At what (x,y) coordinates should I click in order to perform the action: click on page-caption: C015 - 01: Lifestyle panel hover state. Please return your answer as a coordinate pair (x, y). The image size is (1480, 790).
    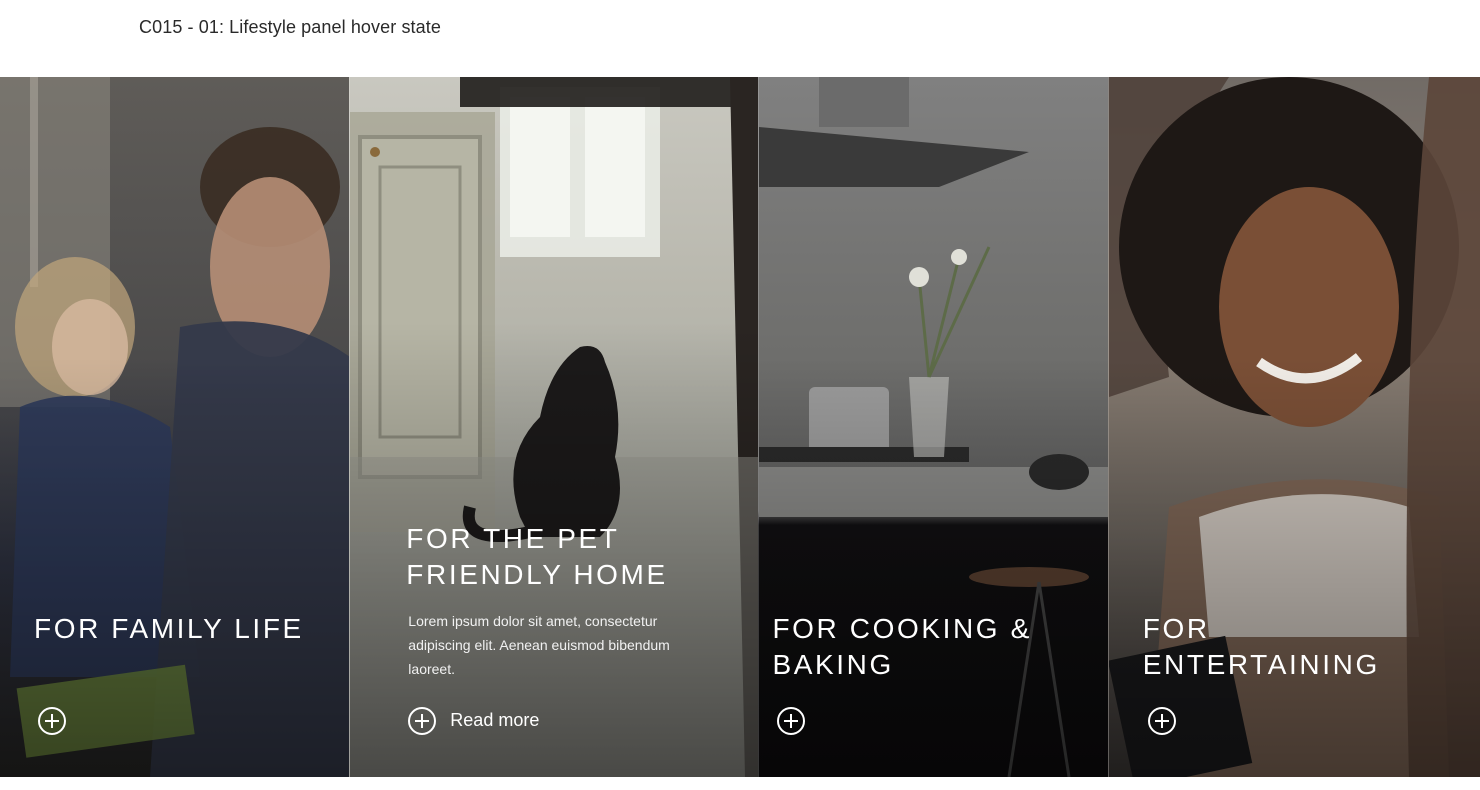
    Looking at the image, I should click on (290, 27).